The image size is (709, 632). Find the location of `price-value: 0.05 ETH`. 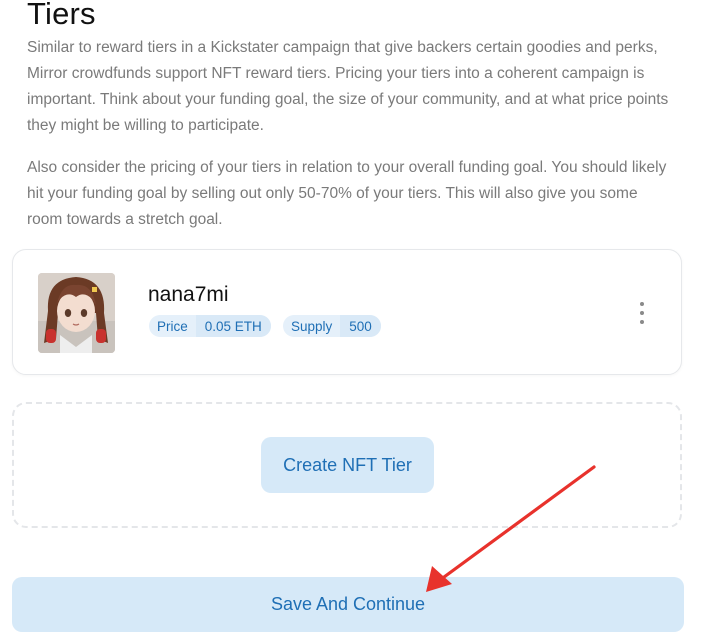

price-value: 0.05 ETH is located at coordinates (233, 326).